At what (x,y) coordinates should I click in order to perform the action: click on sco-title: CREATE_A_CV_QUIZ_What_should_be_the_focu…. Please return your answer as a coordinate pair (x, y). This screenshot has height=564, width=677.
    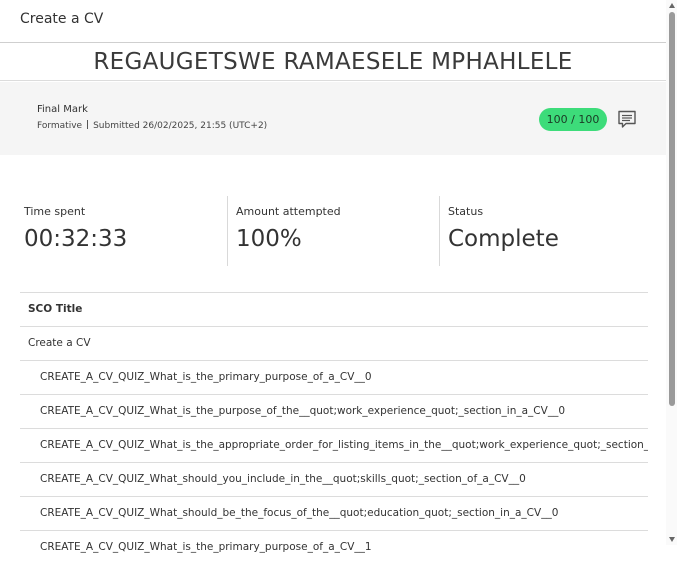
    Looking at the image, I should click on (299, 513).